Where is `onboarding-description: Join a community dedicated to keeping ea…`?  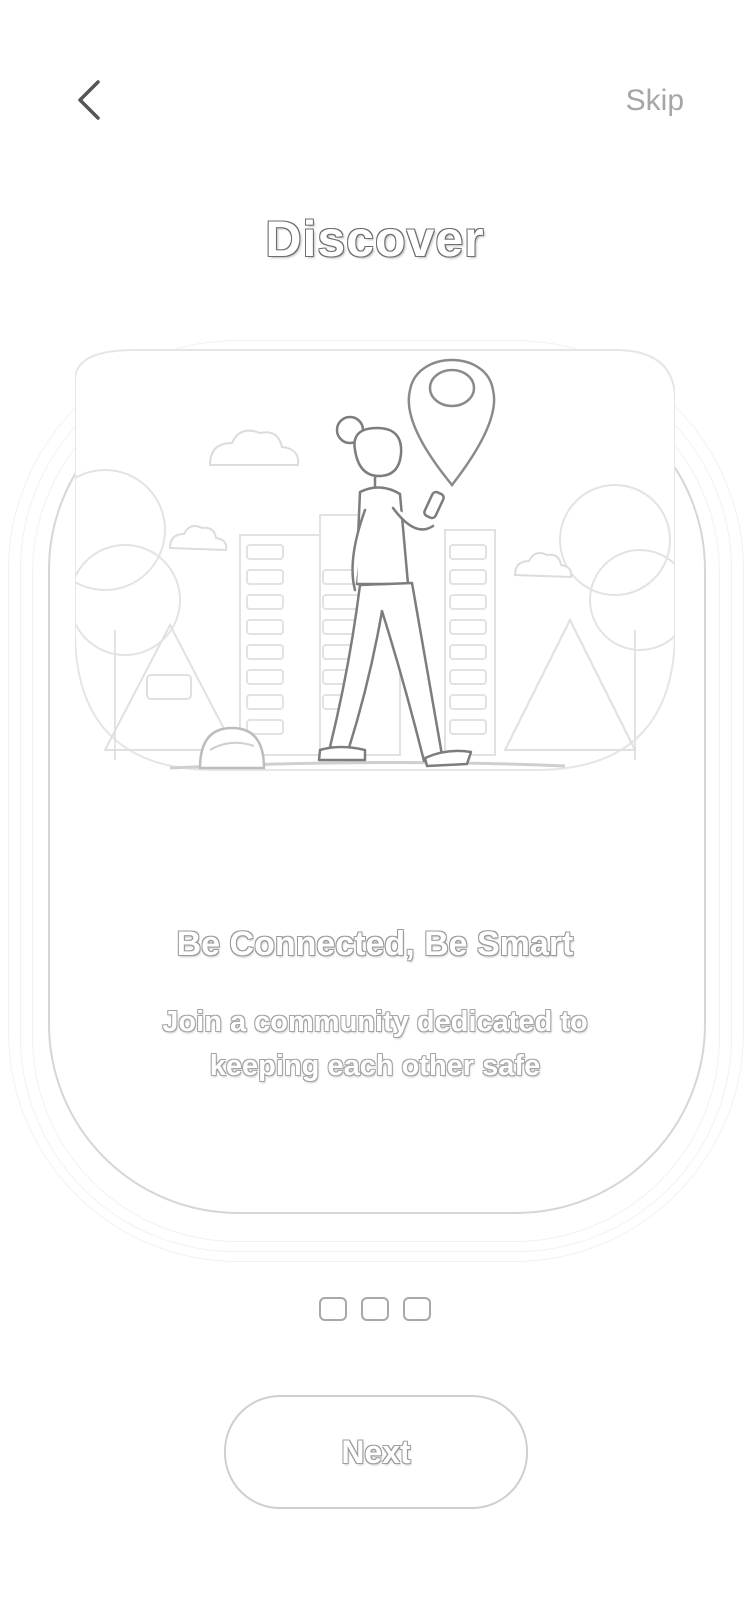
onboarding-description: Join a community dedicated to keeping ea… is located at coordinates (375, 1044).